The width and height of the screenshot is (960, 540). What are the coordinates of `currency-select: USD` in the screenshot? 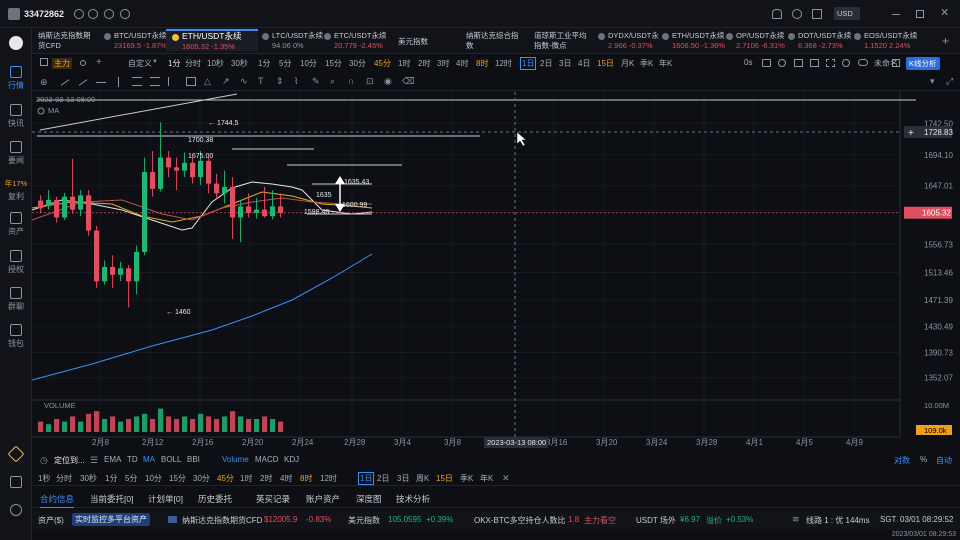 It's located at (847, 13).